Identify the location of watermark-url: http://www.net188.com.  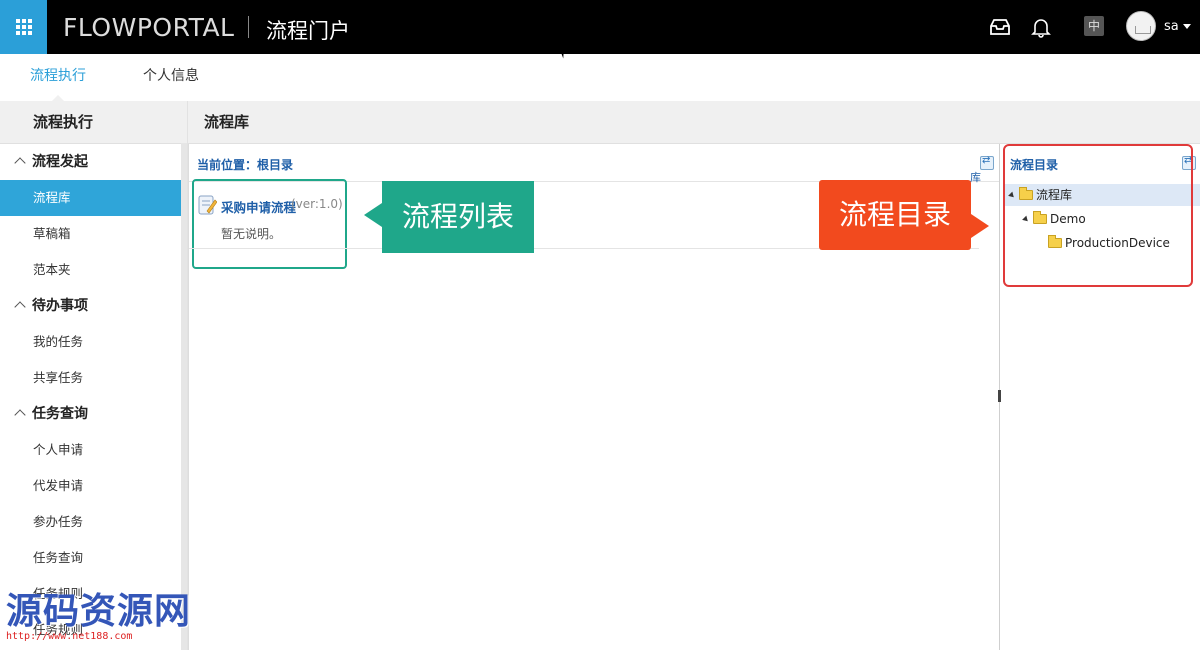
(69, 636).